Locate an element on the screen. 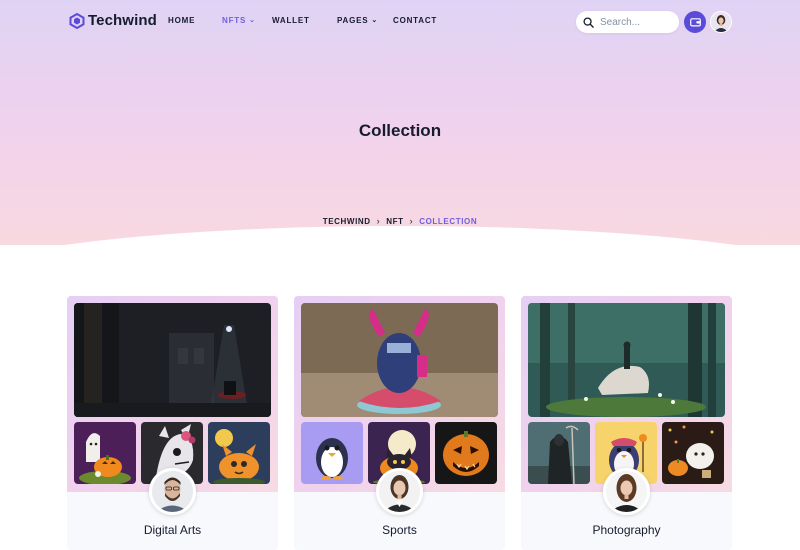  user-avatar is located at coordinates (721, 22).